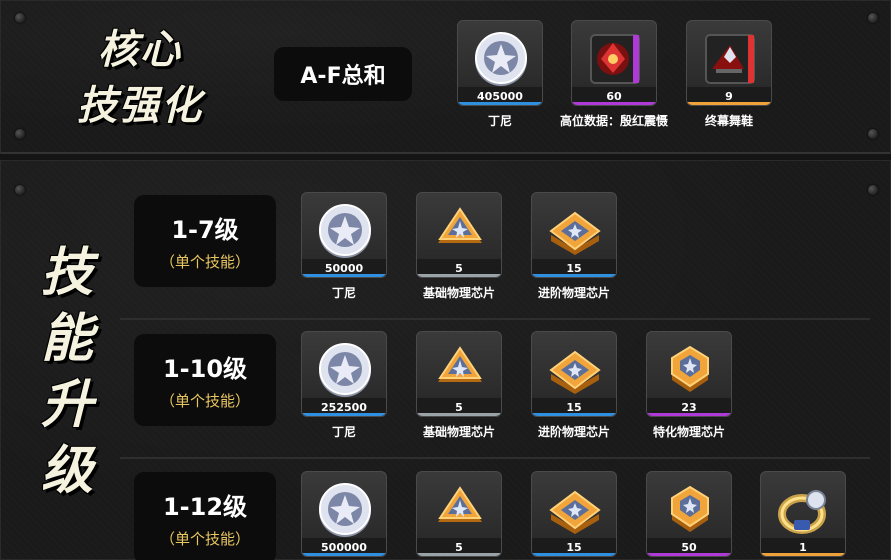  I want to click on material-card: 252500, so click(344, 374).